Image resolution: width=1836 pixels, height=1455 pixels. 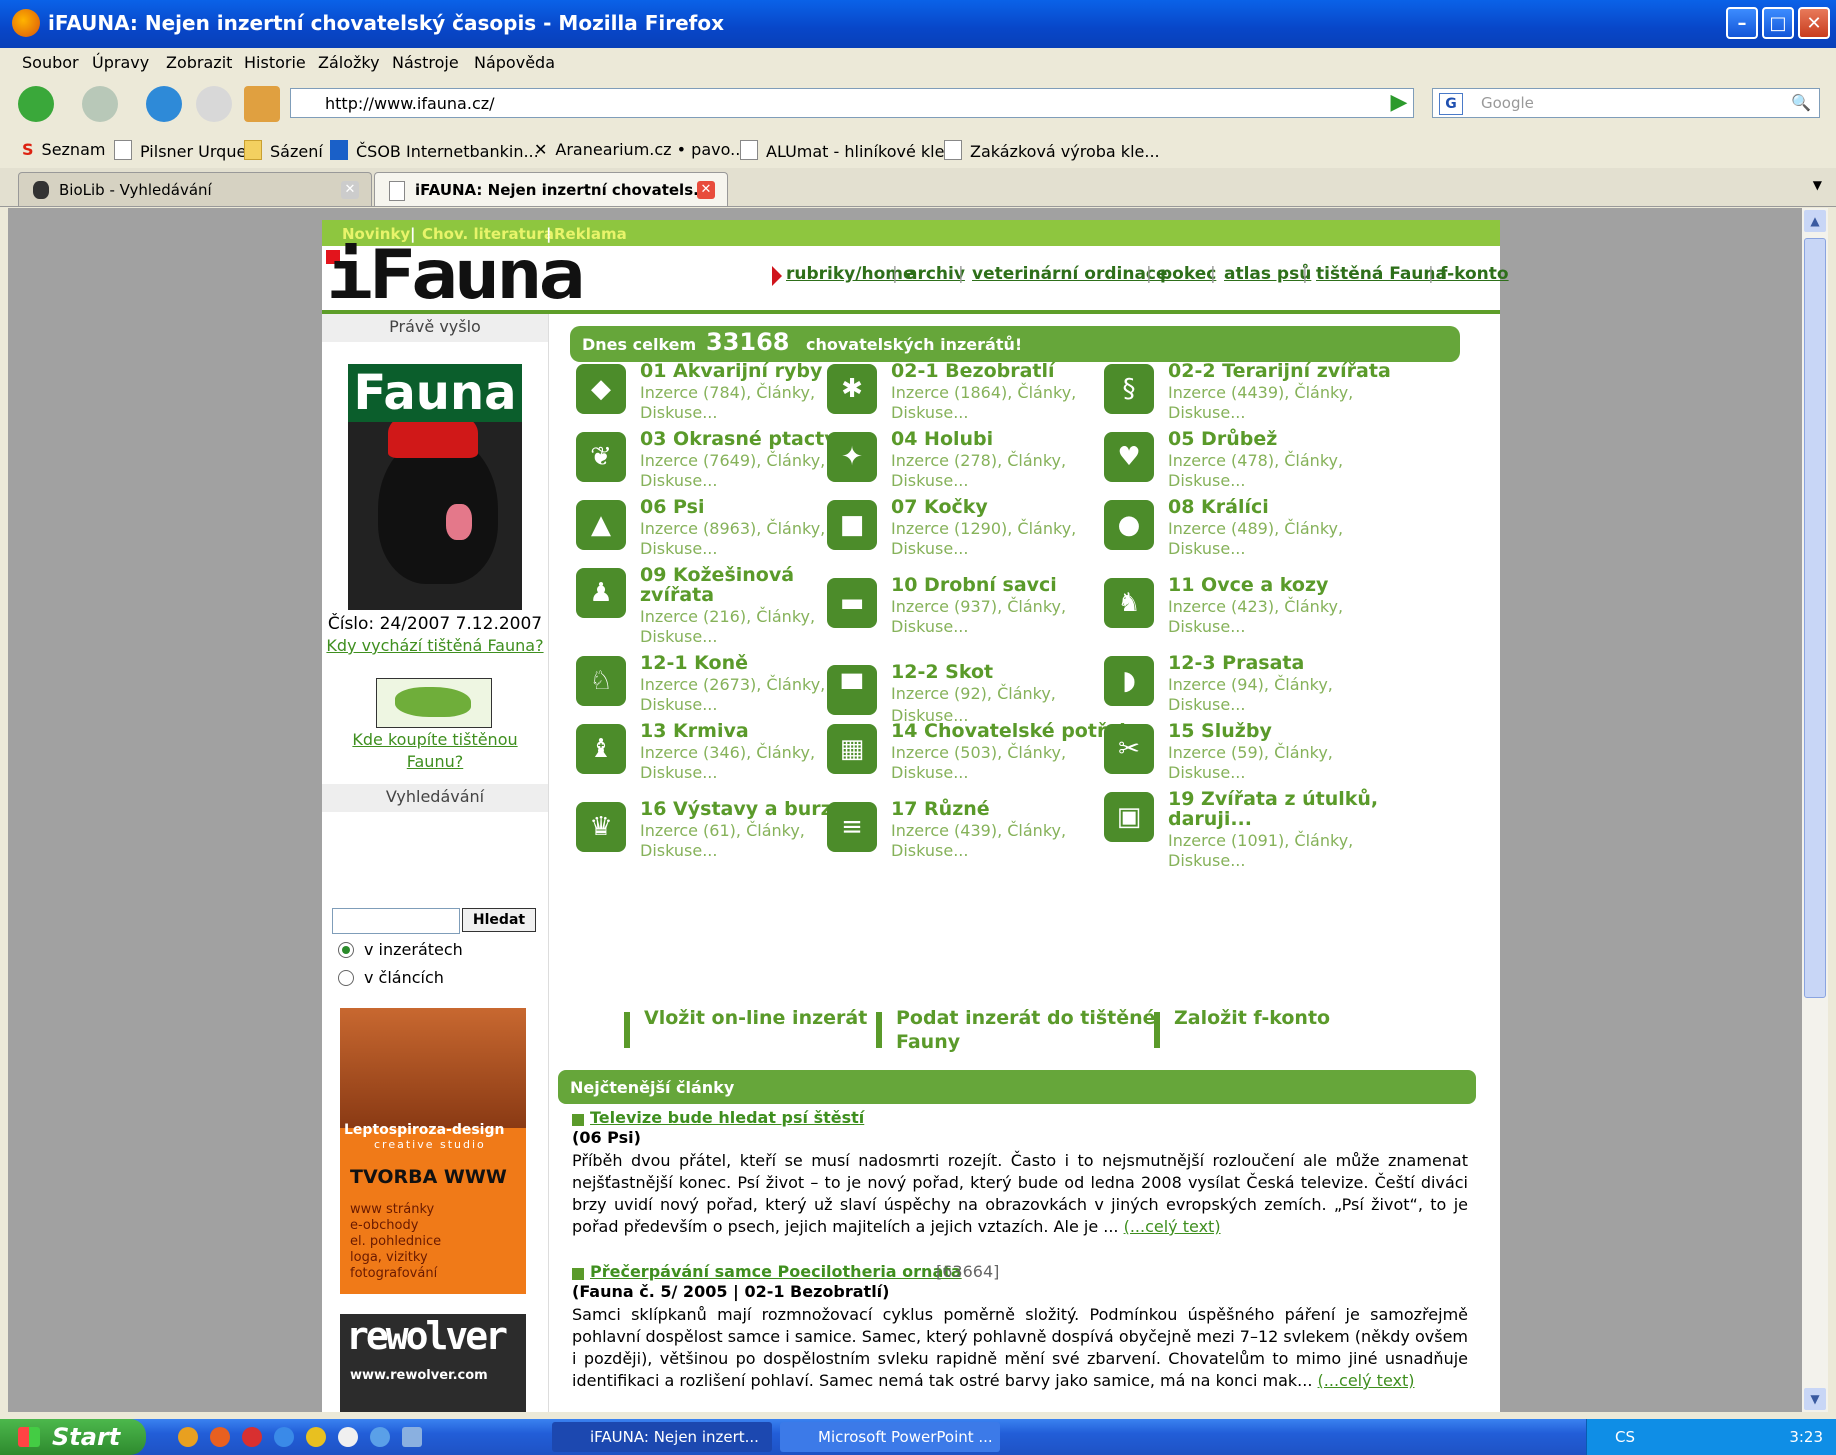 What do you see at coordinates (1129, 603) in the screenshot?
I see `goat-icon: ♞` at bounding box center [1129, 603].